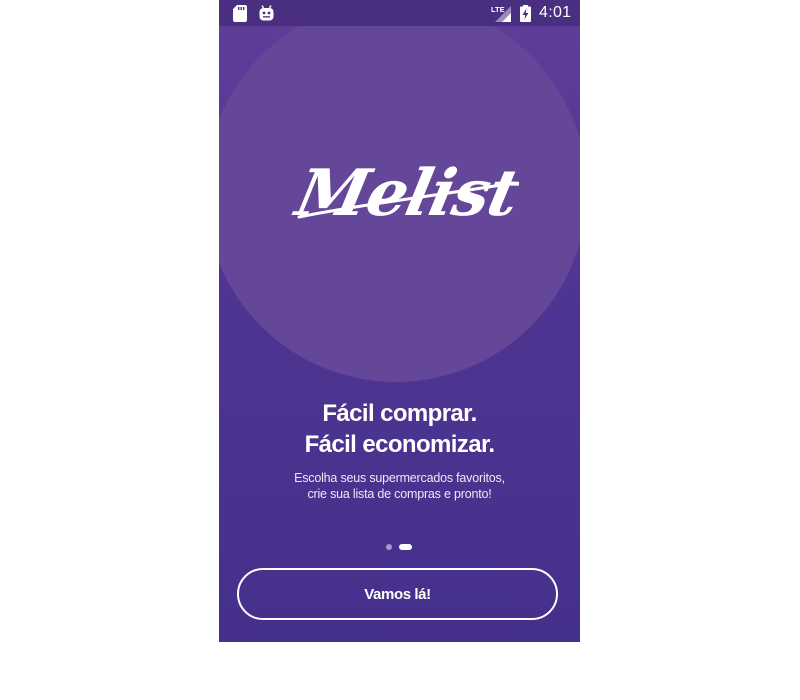  What do you see at coordinates (266, 15) in the screenshot?
I see `android-debug-icon` at bounding box center [266, 15].